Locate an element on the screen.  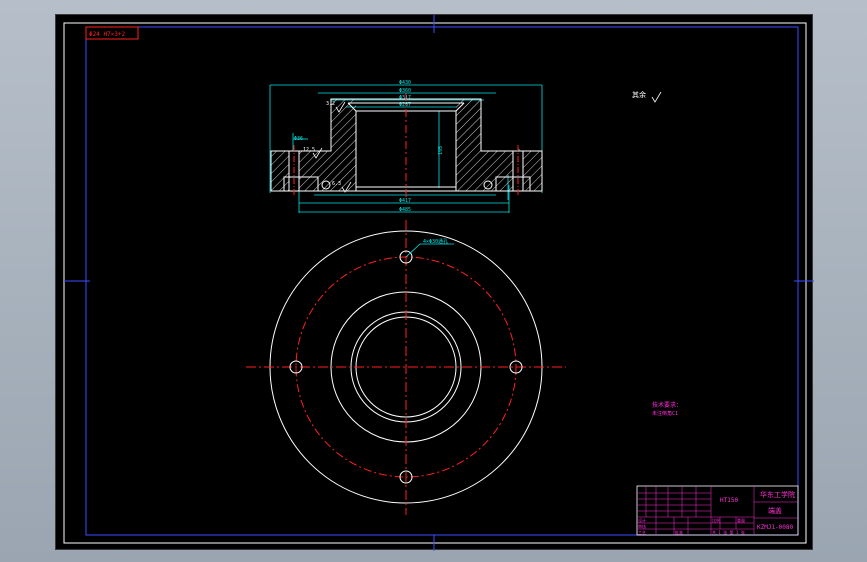
tb-label-weight: 重量 is located at coordinates (741, 520).